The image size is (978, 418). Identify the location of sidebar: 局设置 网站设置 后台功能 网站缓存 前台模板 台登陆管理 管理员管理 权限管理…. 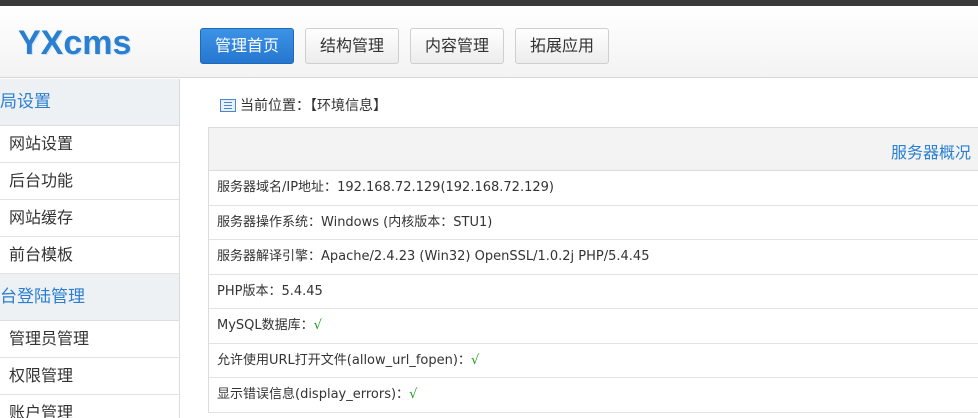
(90, 248).